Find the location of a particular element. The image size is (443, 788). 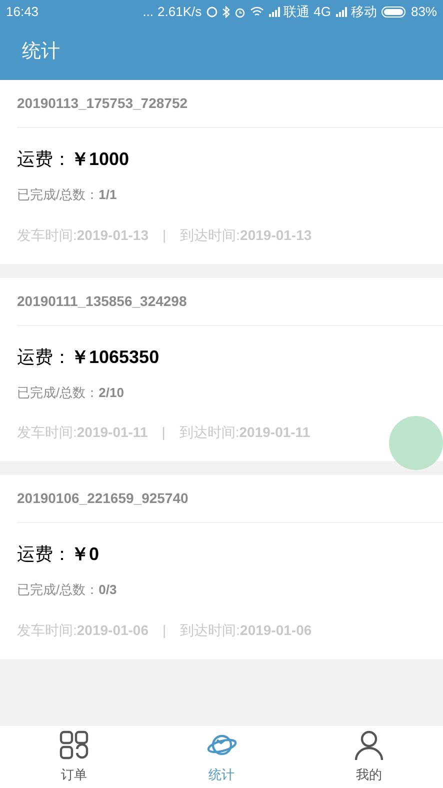

alarm-icon is located at coordinates (240, 12).